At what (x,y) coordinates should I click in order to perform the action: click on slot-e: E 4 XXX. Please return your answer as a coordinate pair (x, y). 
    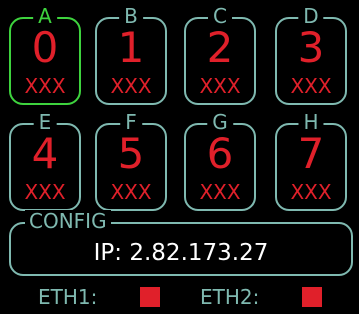
    Looking at the image, I should click on (45, 161).